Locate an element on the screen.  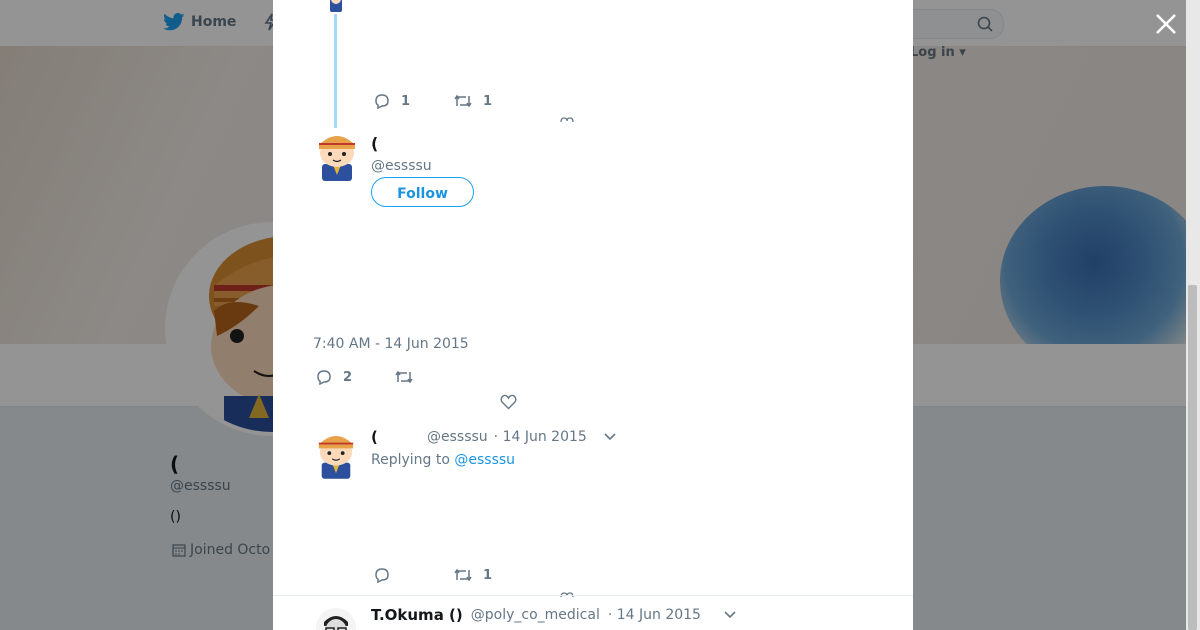
main-tweet-text is located at coordinates (593, 211).